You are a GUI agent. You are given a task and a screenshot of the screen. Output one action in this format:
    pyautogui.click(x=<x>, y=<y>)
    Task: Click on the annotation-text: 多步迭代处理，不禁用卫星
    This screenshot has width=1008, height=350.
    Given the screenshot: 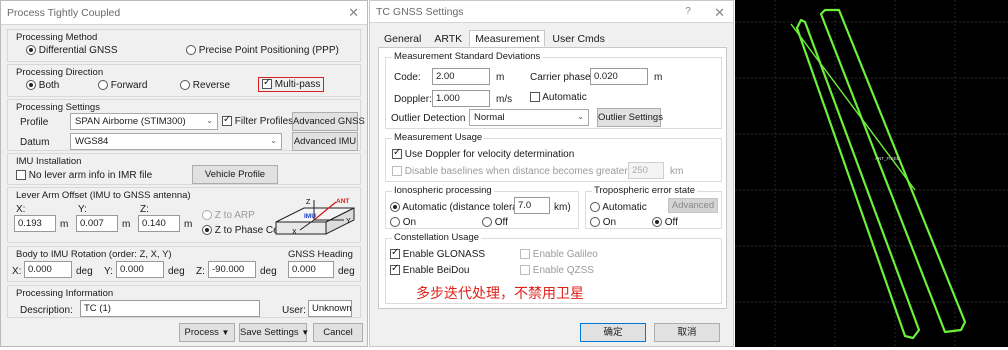 What is the action you would take?
    pyautogui.click(x=500, y=293)
    